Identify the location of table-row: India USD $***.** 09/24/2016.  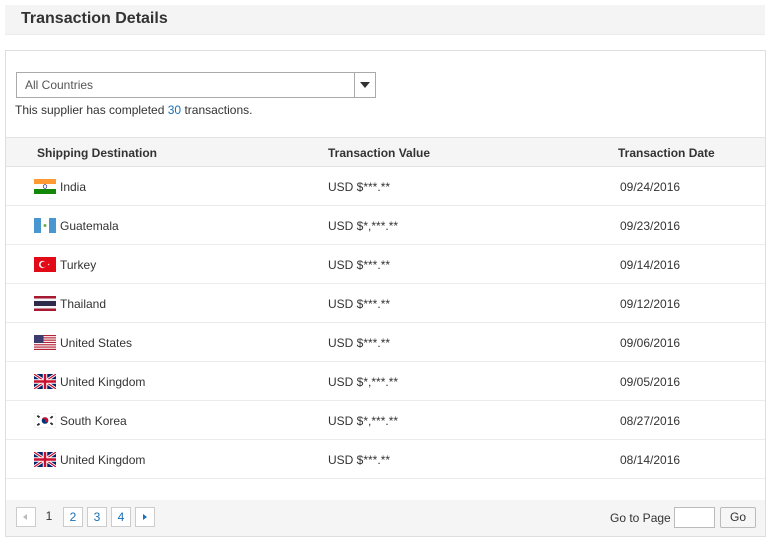
(385, 186).